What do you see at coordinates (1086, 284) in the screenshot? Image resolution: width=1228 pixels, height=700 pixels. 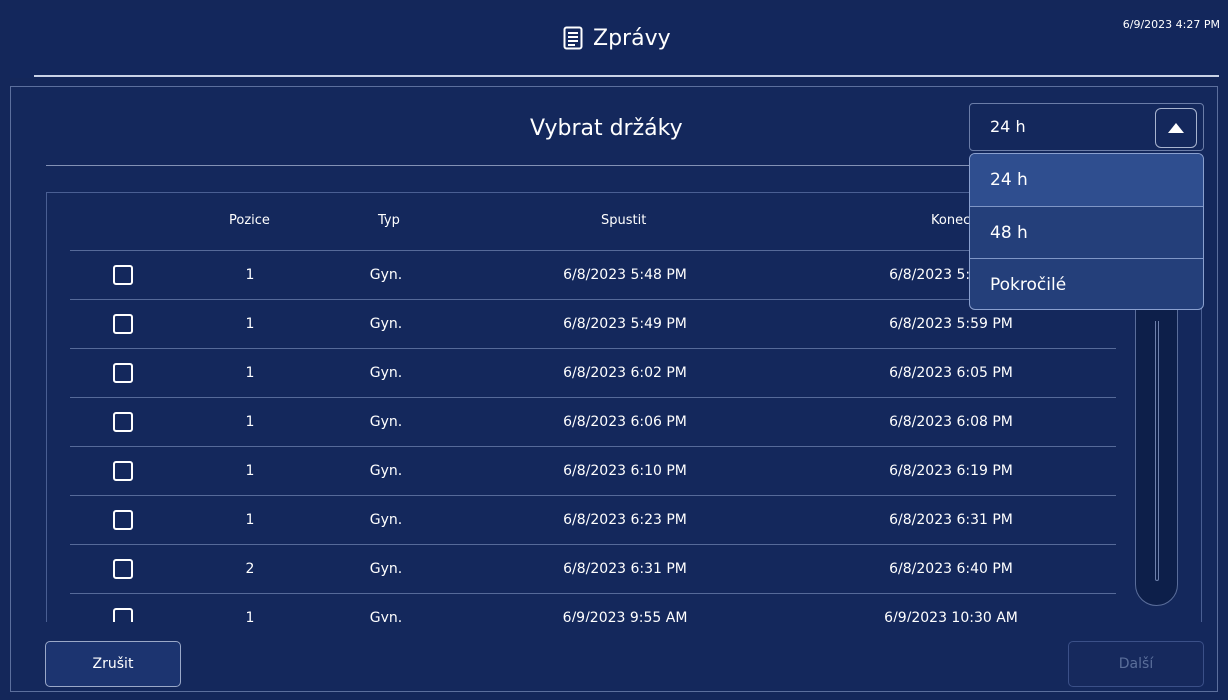 I see `option-advanced: Pokročilé` at bounding box center [1086, 284].